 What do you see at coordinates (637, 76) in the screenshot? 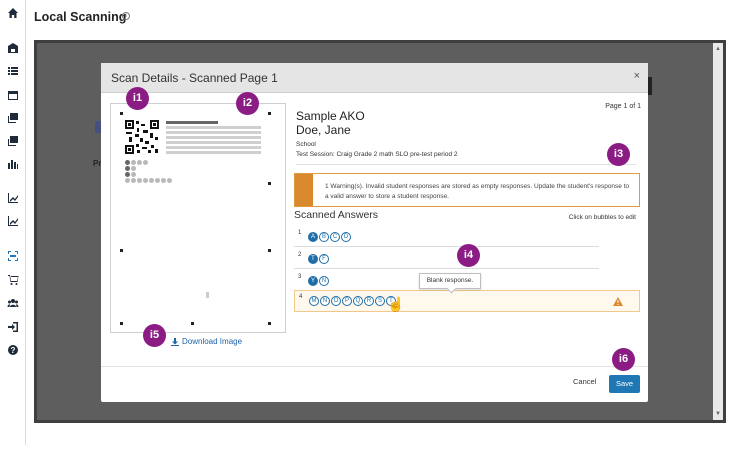
I see `close-icon: ×` at bounding box center [637, 76].